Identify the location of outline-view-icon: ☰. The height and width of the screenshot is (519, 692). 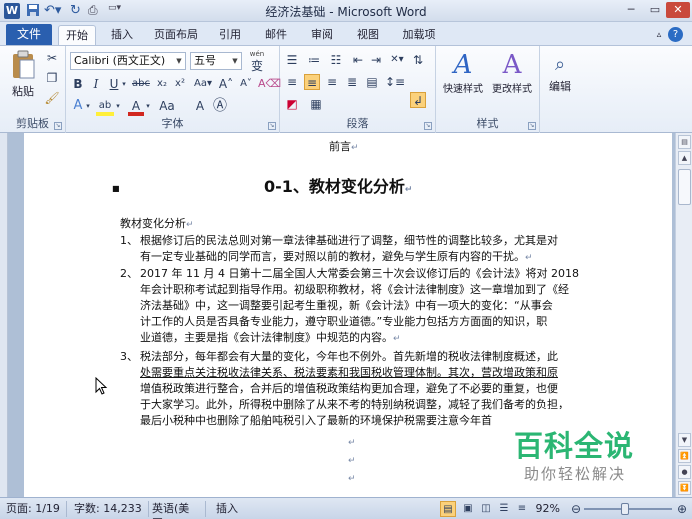
(504, 509).